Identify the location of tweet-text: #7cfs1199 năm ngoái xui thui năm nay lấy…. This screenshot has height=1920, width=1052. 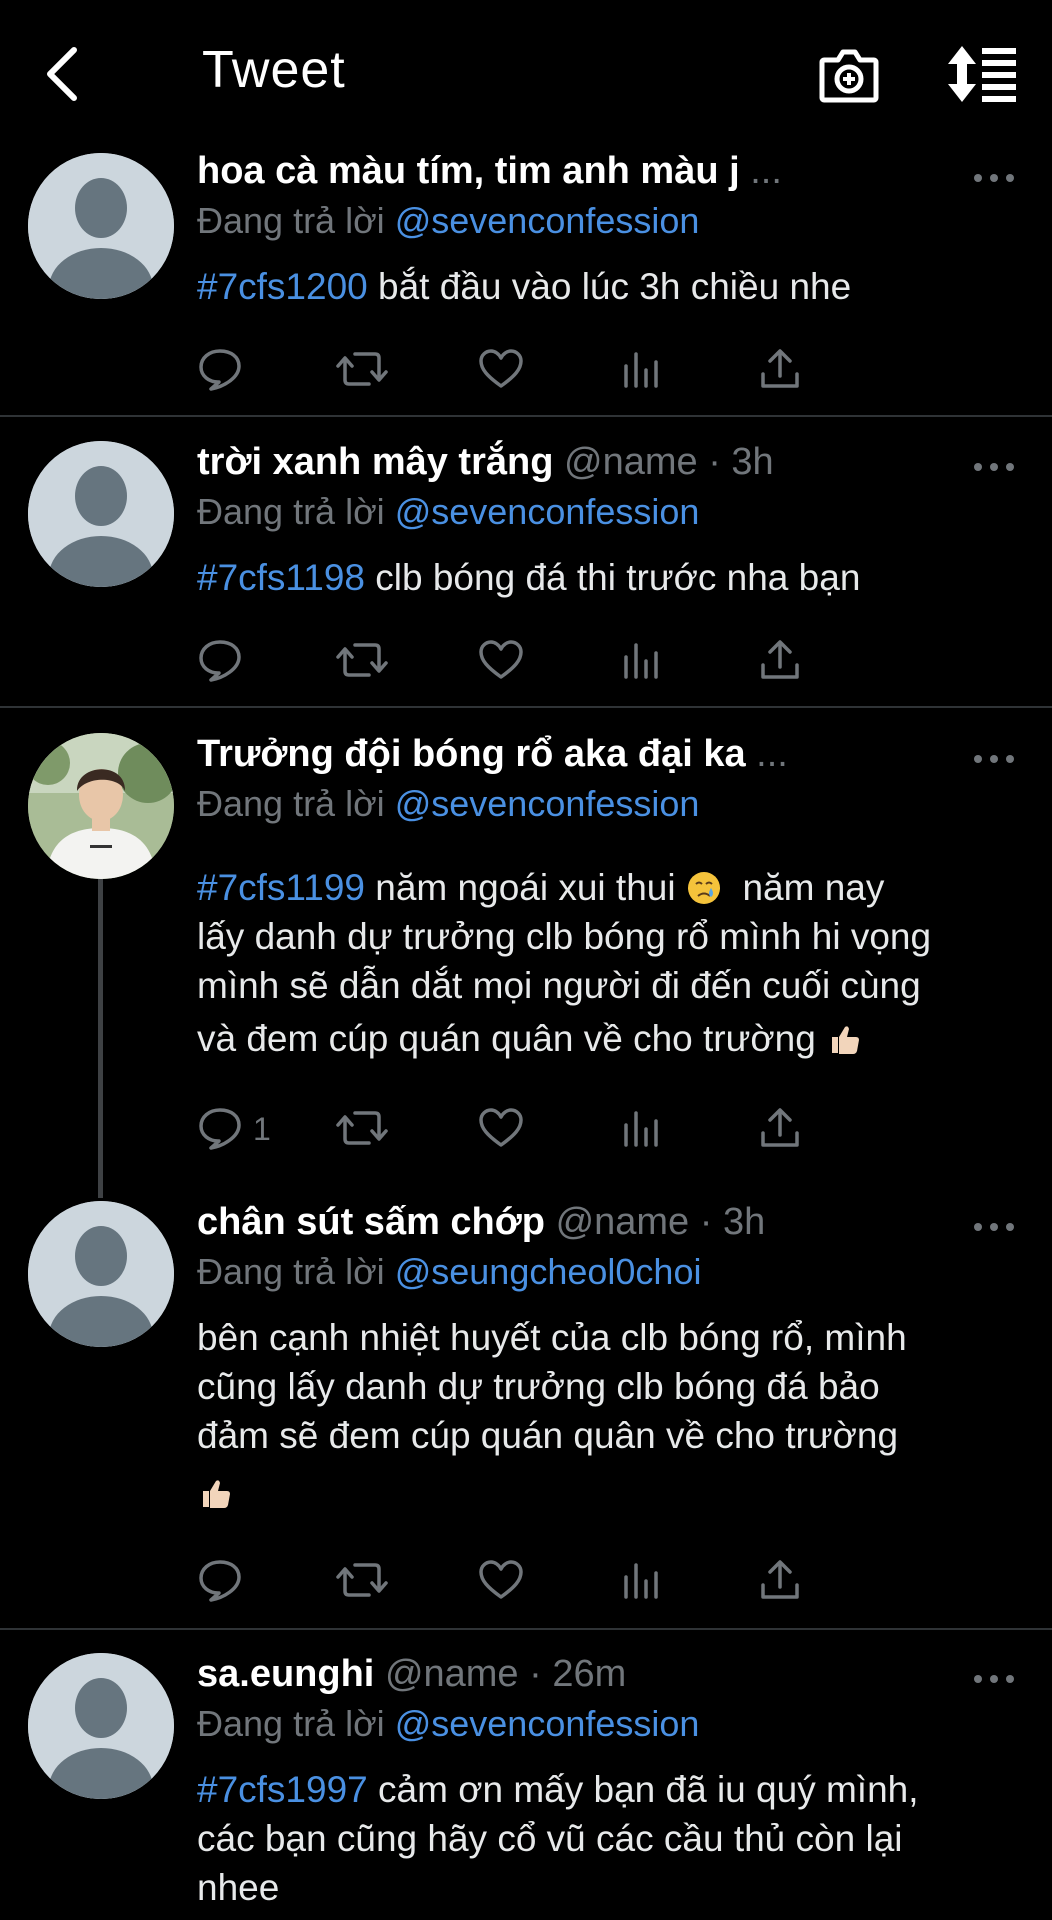
(612, 963).